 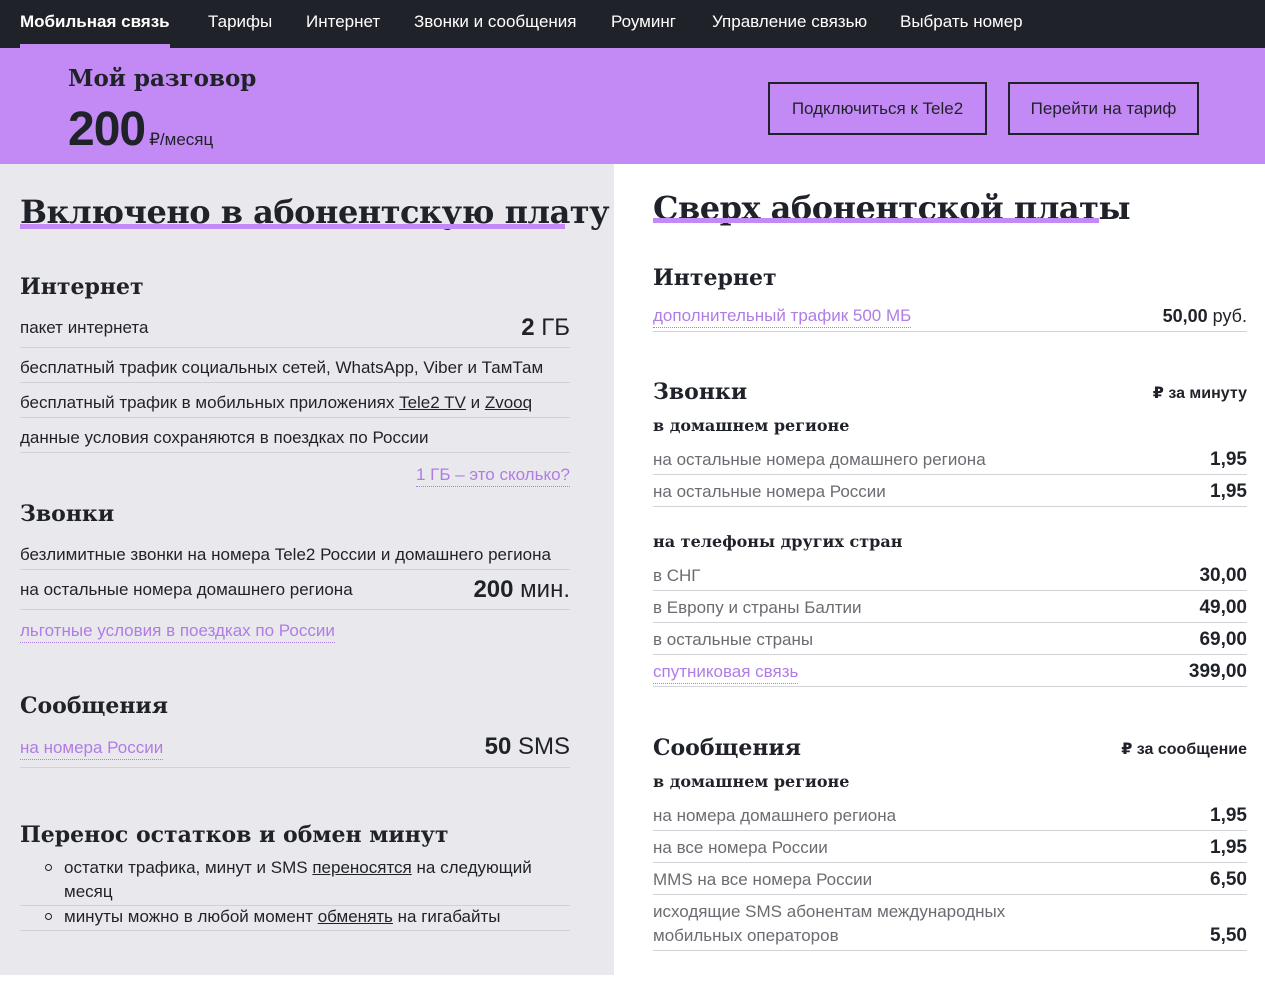 I want to click on messages-intl-value: 5,50, so click(x=1228, y=935).